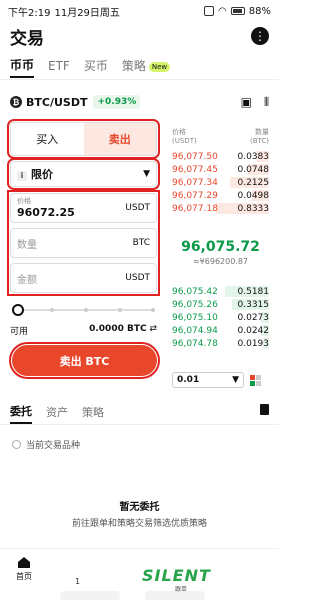 The width and height of the screenshot is (320, 600). I want to click on bid-row: 96,074.94 0.0242, so click(220, 330).